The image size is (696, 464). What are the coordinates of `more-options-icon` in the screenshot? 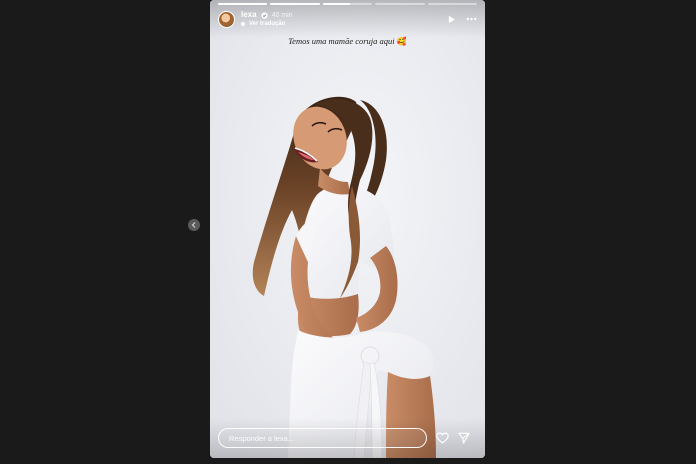 It's located at (471, 19).